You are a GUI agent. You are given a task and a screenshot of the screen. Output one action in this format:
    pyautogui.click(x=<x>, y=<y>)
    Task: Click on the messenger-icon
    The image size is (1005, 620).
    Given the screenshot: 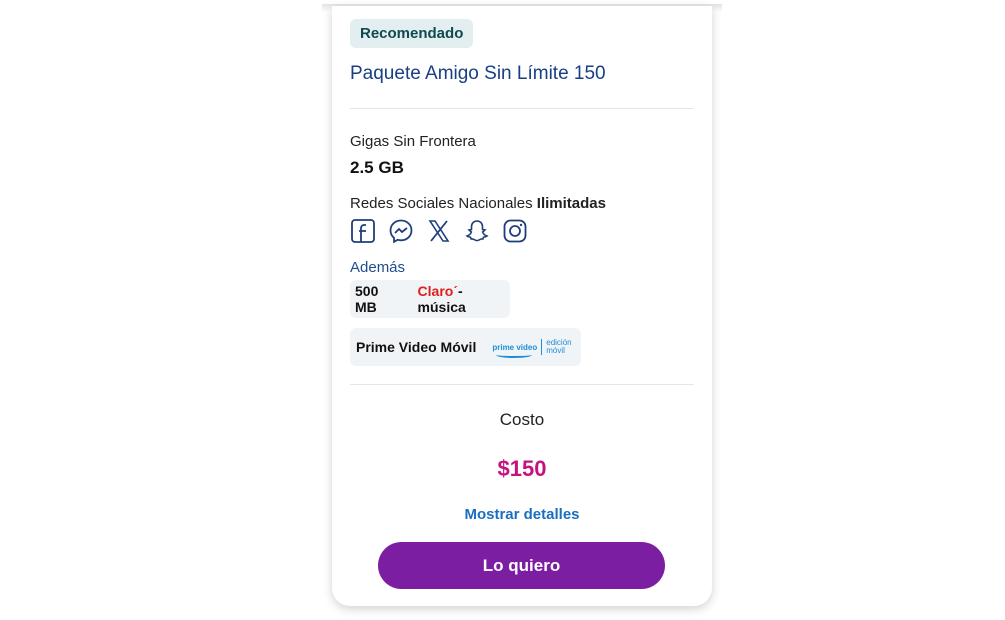 What is the action you would take?
    pyautogui.click(x=401, y=231)
    